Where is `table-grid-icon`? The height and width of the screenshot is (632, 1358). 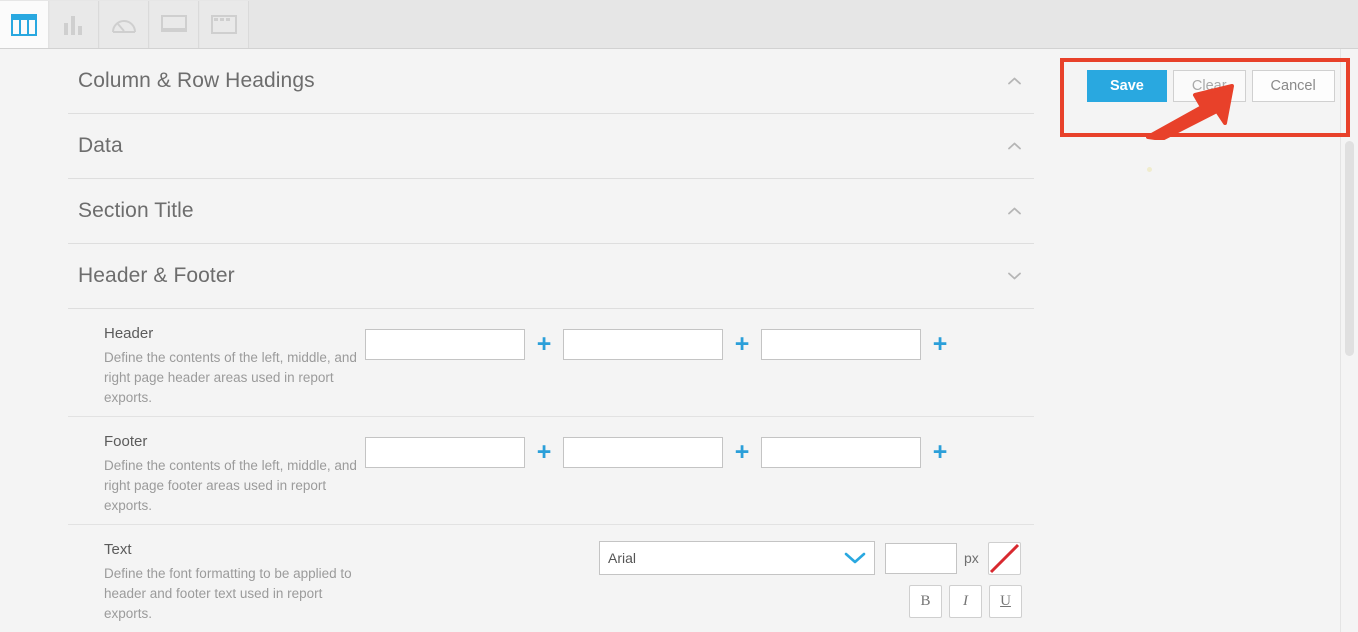 table-grid-icon is located at coordinates (24, 24).